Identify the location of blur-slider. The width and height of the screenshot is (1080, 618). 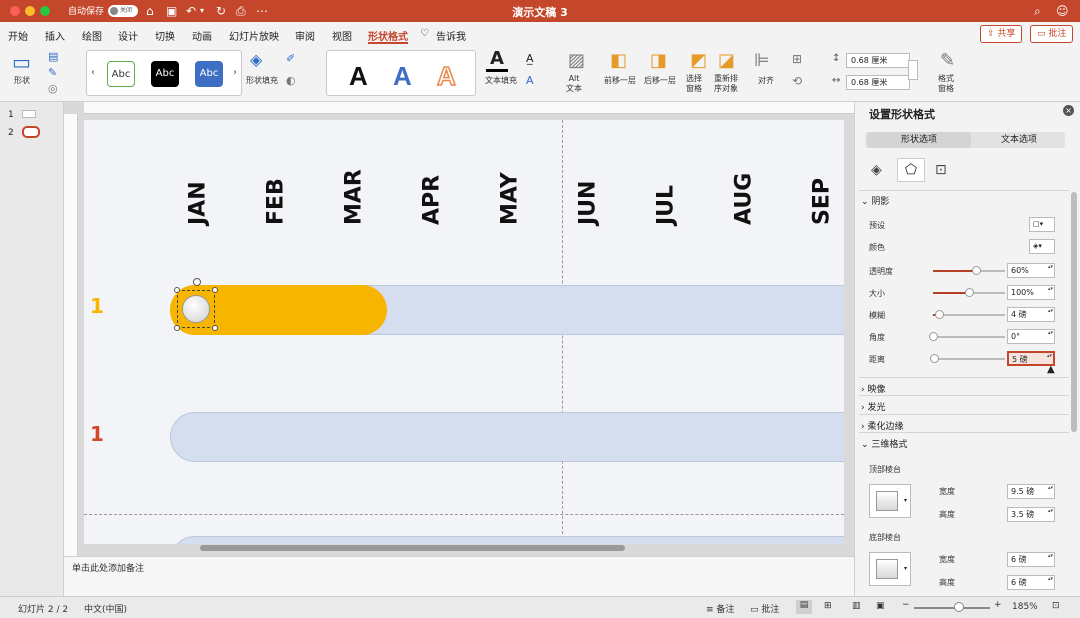
(969, 314).